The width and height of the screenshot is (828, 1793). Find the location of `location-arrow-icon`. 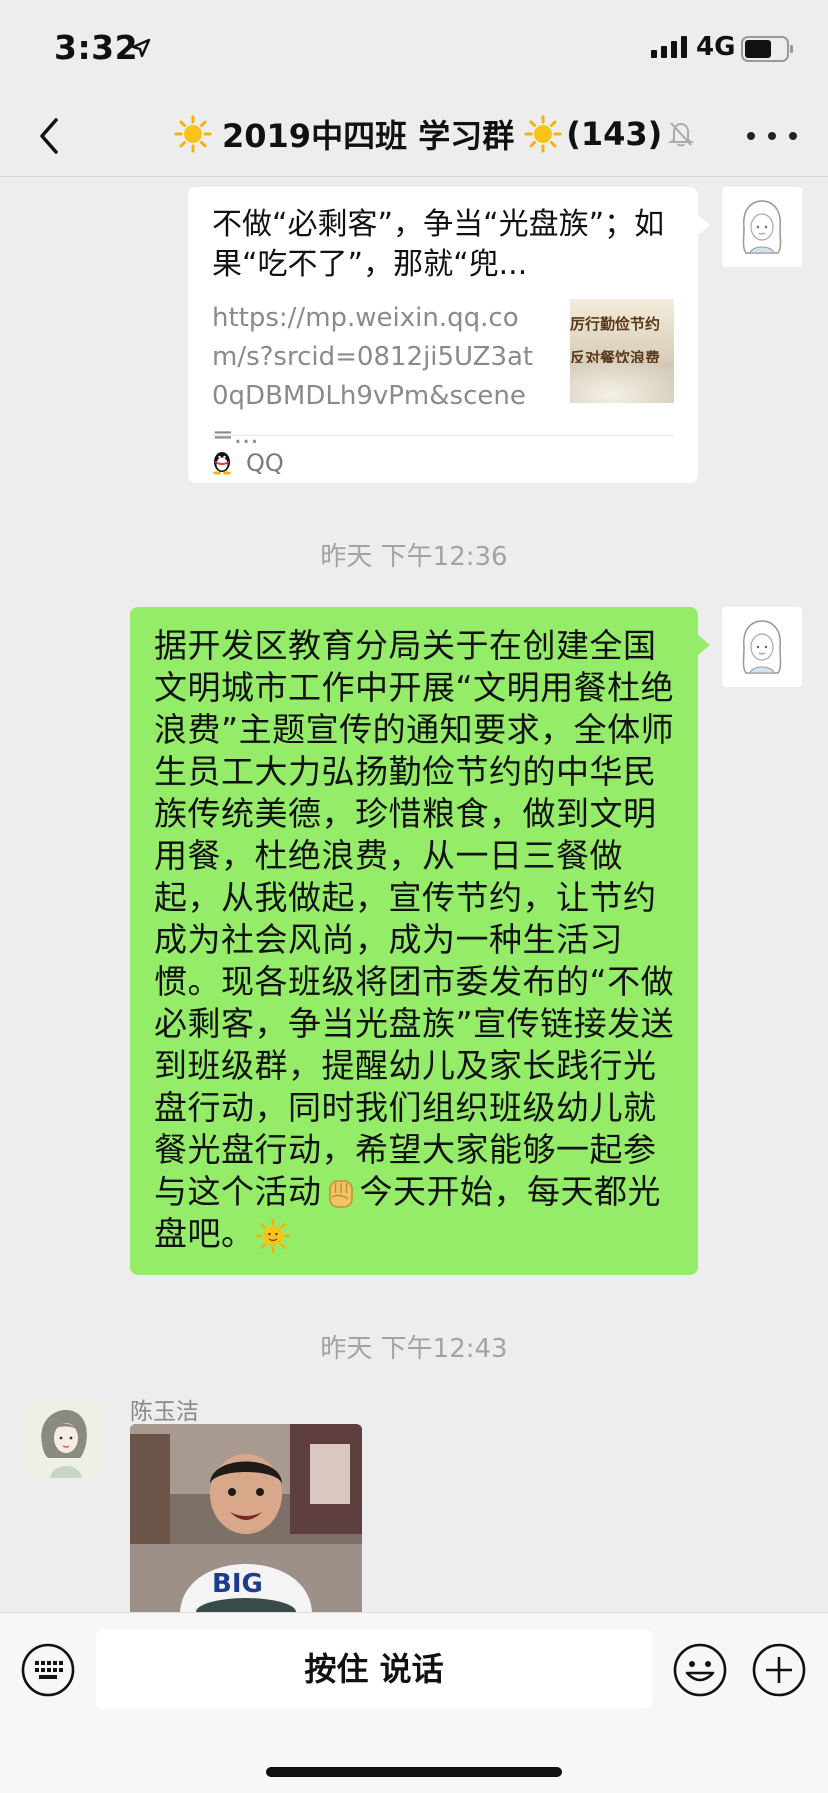

location-arrow-icon is located at coordinates (141, 48).